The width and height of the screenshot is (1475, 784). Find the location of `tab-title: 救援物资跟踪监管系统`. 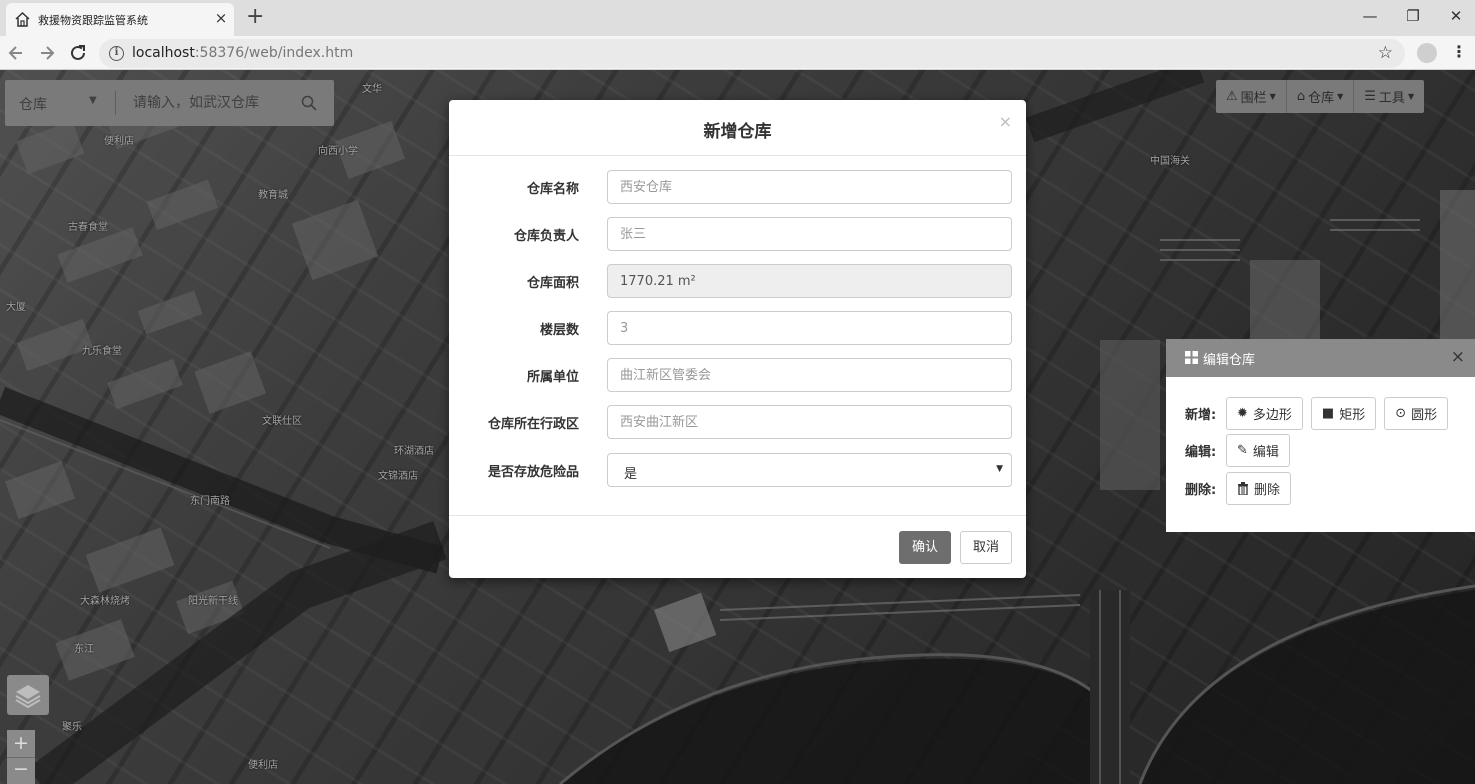

tab-title: 救援物资跟踪监管系统 is located at coordinates (93, 20).